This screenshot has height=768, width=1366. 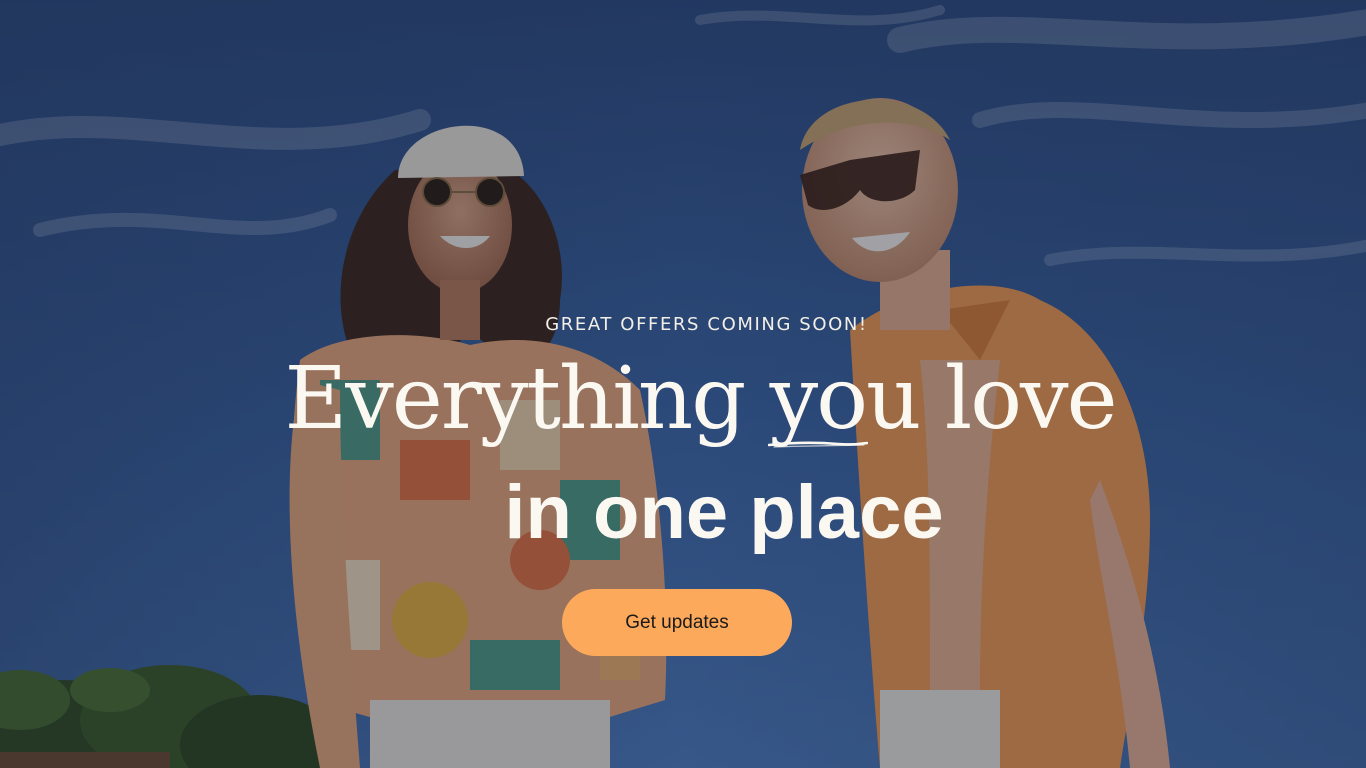 I want to click on headline-text-after: love, so click(x=1018, y=399).